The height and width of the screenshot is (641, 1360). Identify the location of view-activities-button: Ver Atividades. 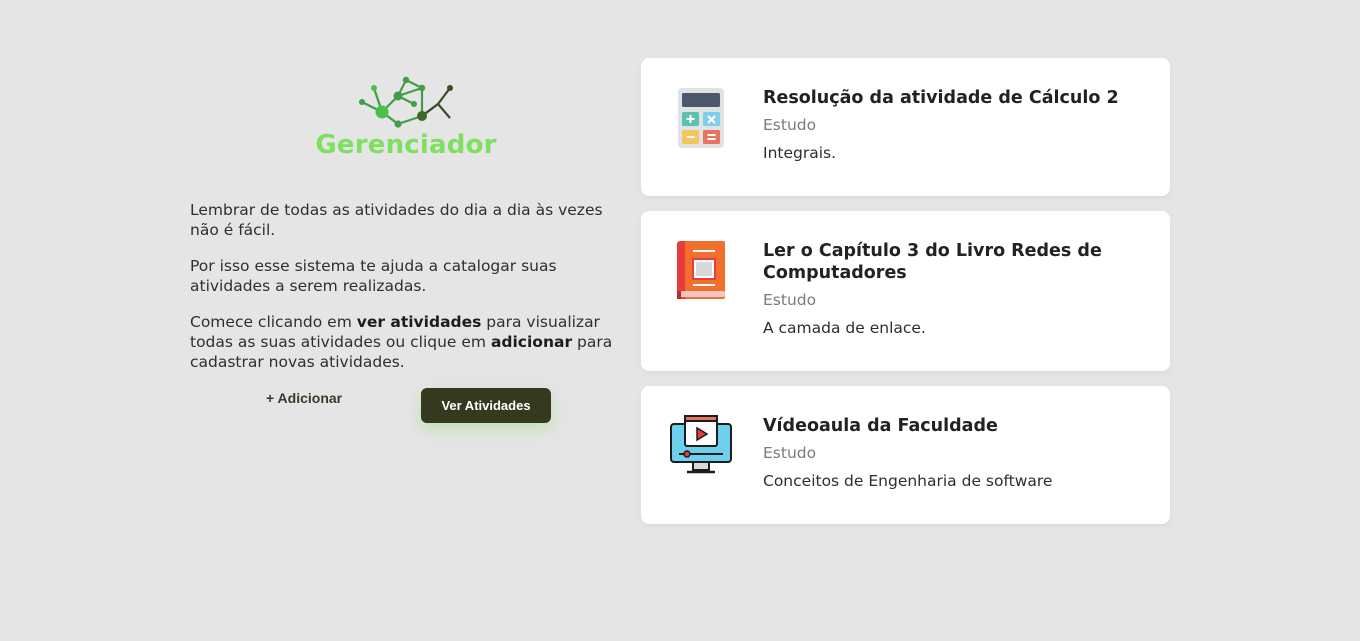
(486, 405).